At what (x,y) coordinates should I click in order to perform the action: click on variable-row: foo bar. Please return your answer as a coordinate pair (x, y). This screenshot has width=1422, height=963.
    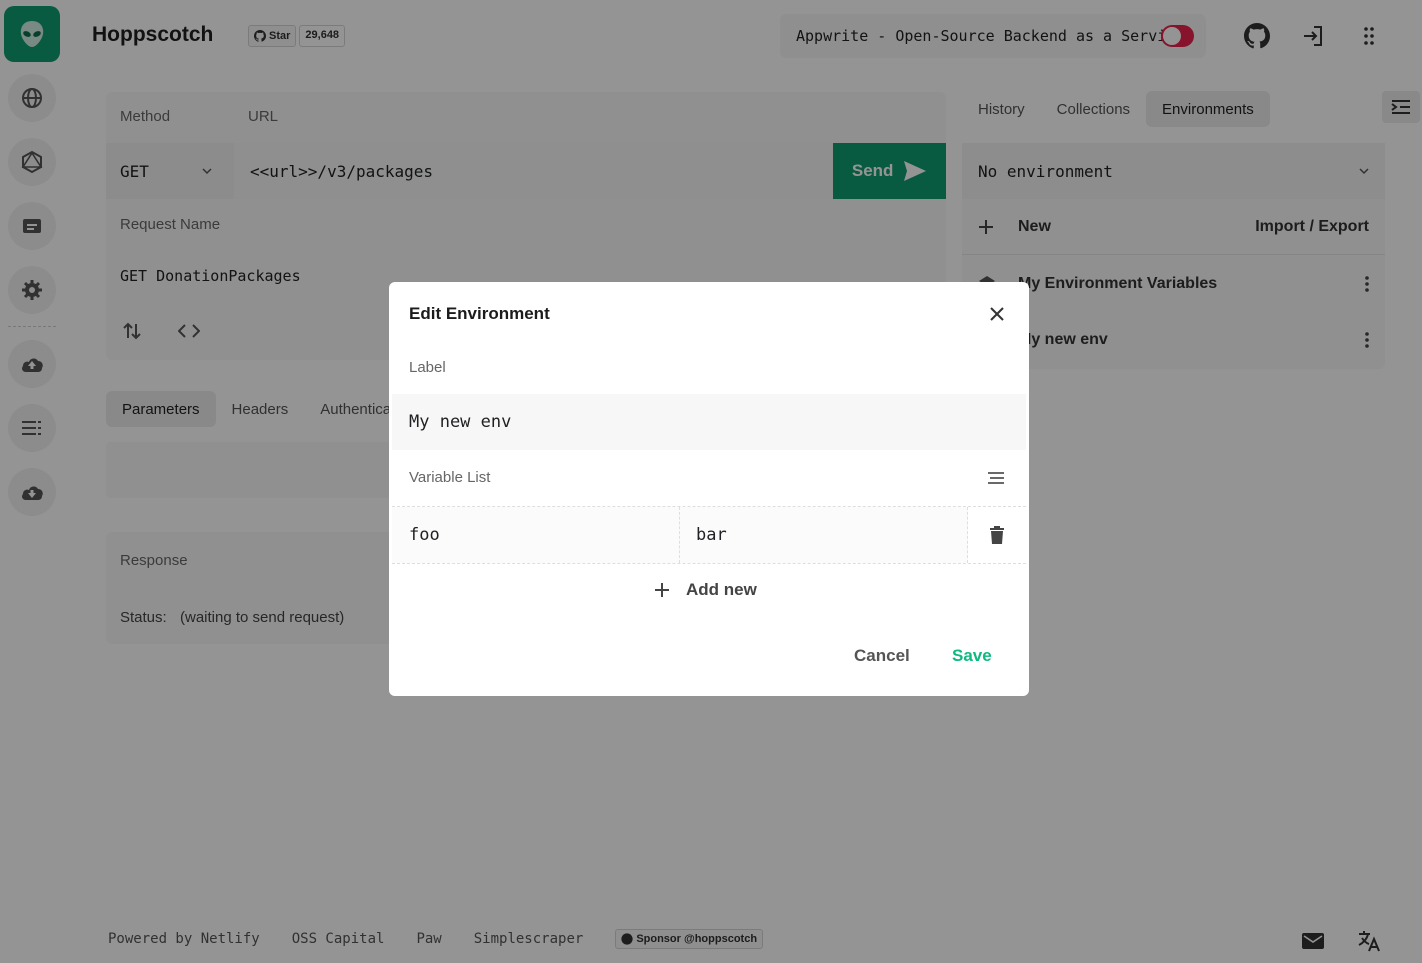
    Looking at the image, I should click on (709, 535).